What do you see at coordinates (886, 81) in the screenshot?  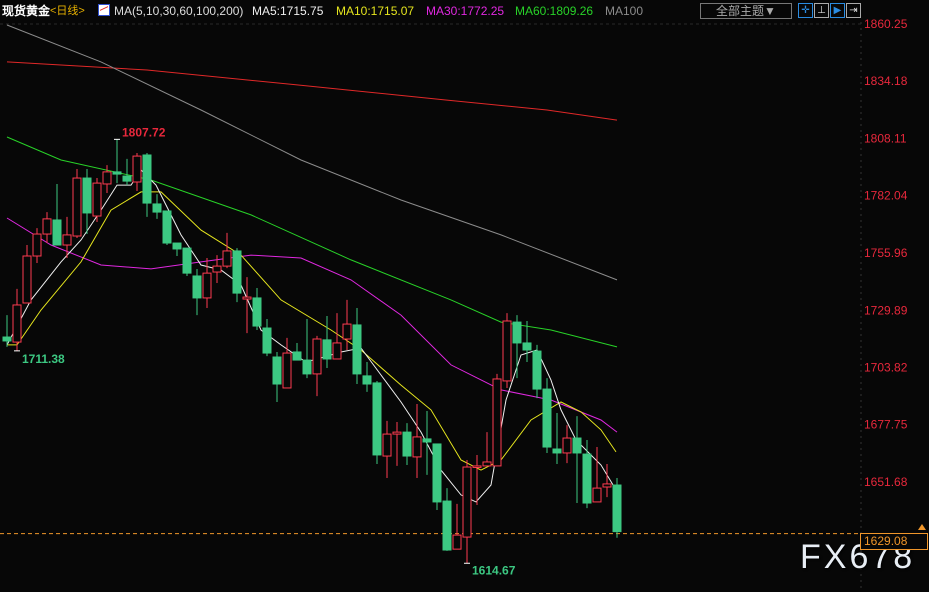 I see `y-tick-label: 1834.18` at bounding box center [886, 81].